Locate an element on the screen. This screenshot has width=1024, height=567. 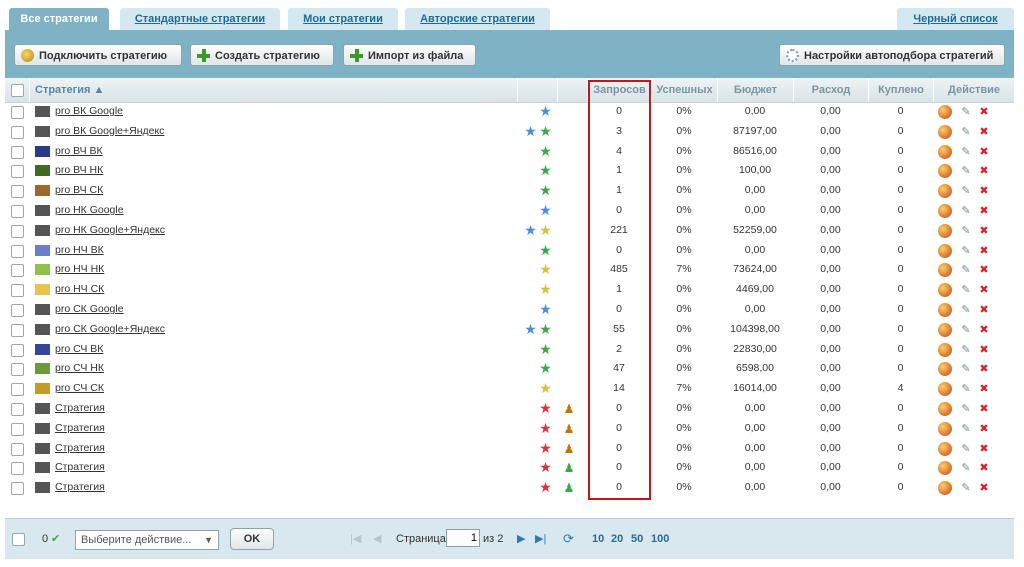
column-success: Успешных is located at coordinates (684, 90).